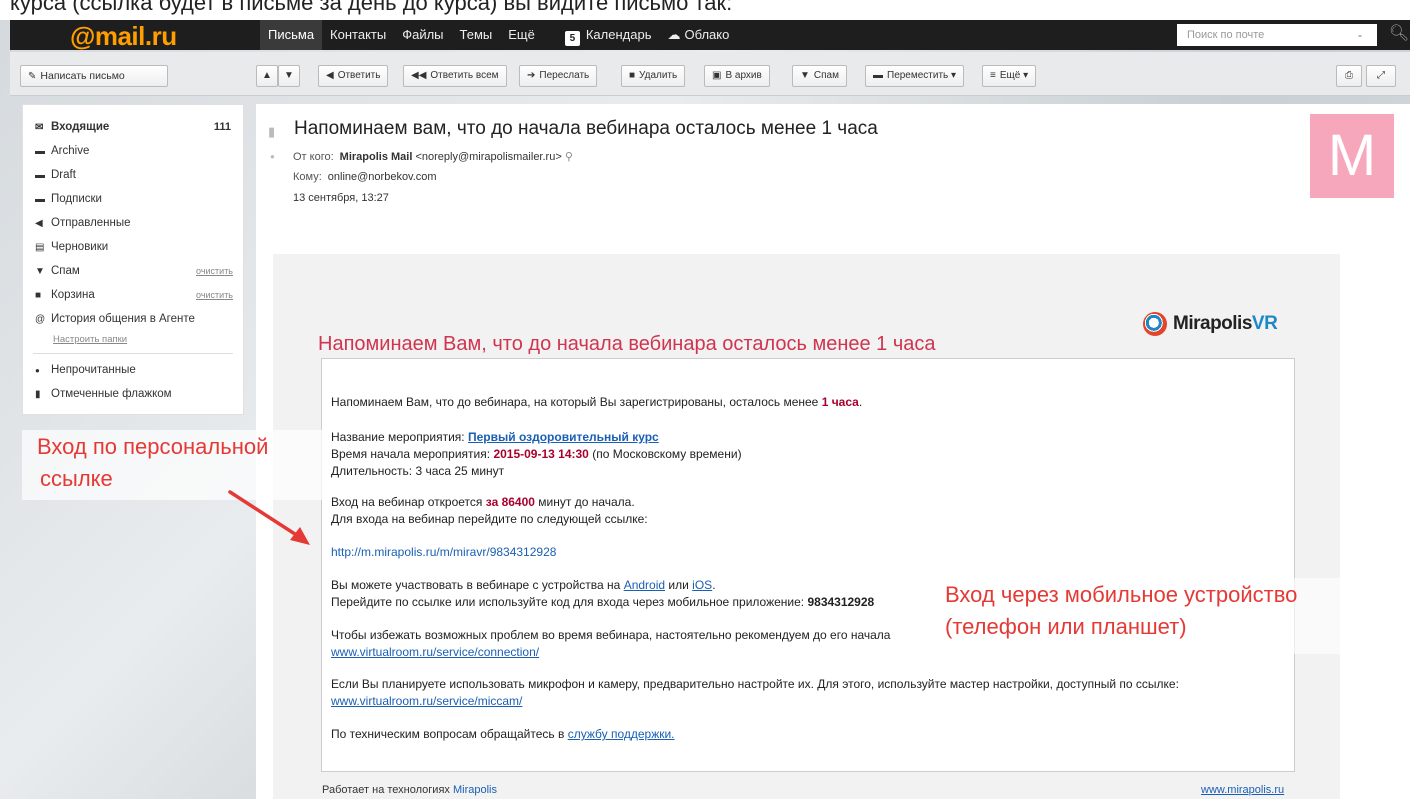 This screenshot has width=1410, height=799. What do you see at coordinates (426, 701) in the screenshot?
I see `miccam-setup-link: www.virtualroom.ru/service/miccam/` at bounding box center [426, 701].